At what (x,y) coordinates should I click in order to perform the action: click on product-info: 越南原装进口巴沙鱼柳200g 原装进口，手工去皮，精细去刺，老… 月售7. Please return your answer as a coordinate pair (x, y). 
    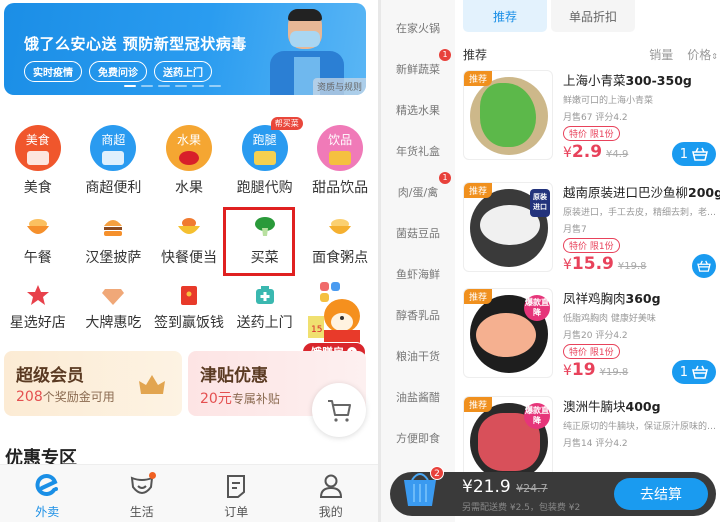
    Looking at the image, I should click on (641, 208).